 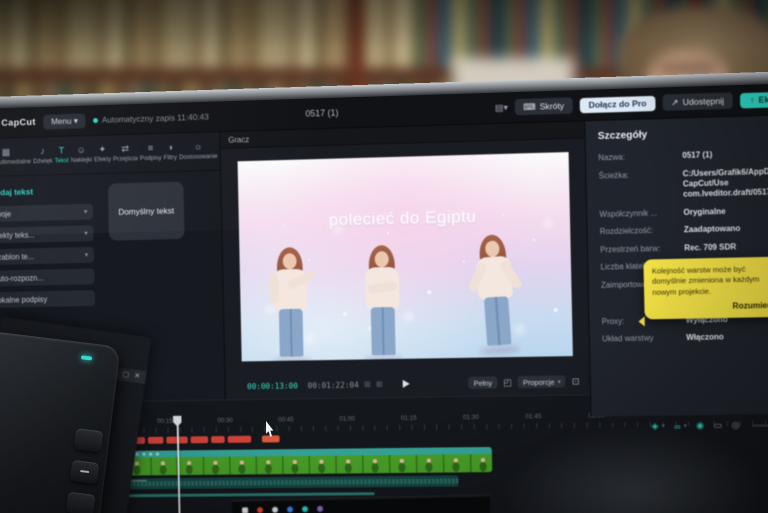 I want to click on sidebar-item-local-captions: Lokalne podpisy, so click(x=47, y=299).